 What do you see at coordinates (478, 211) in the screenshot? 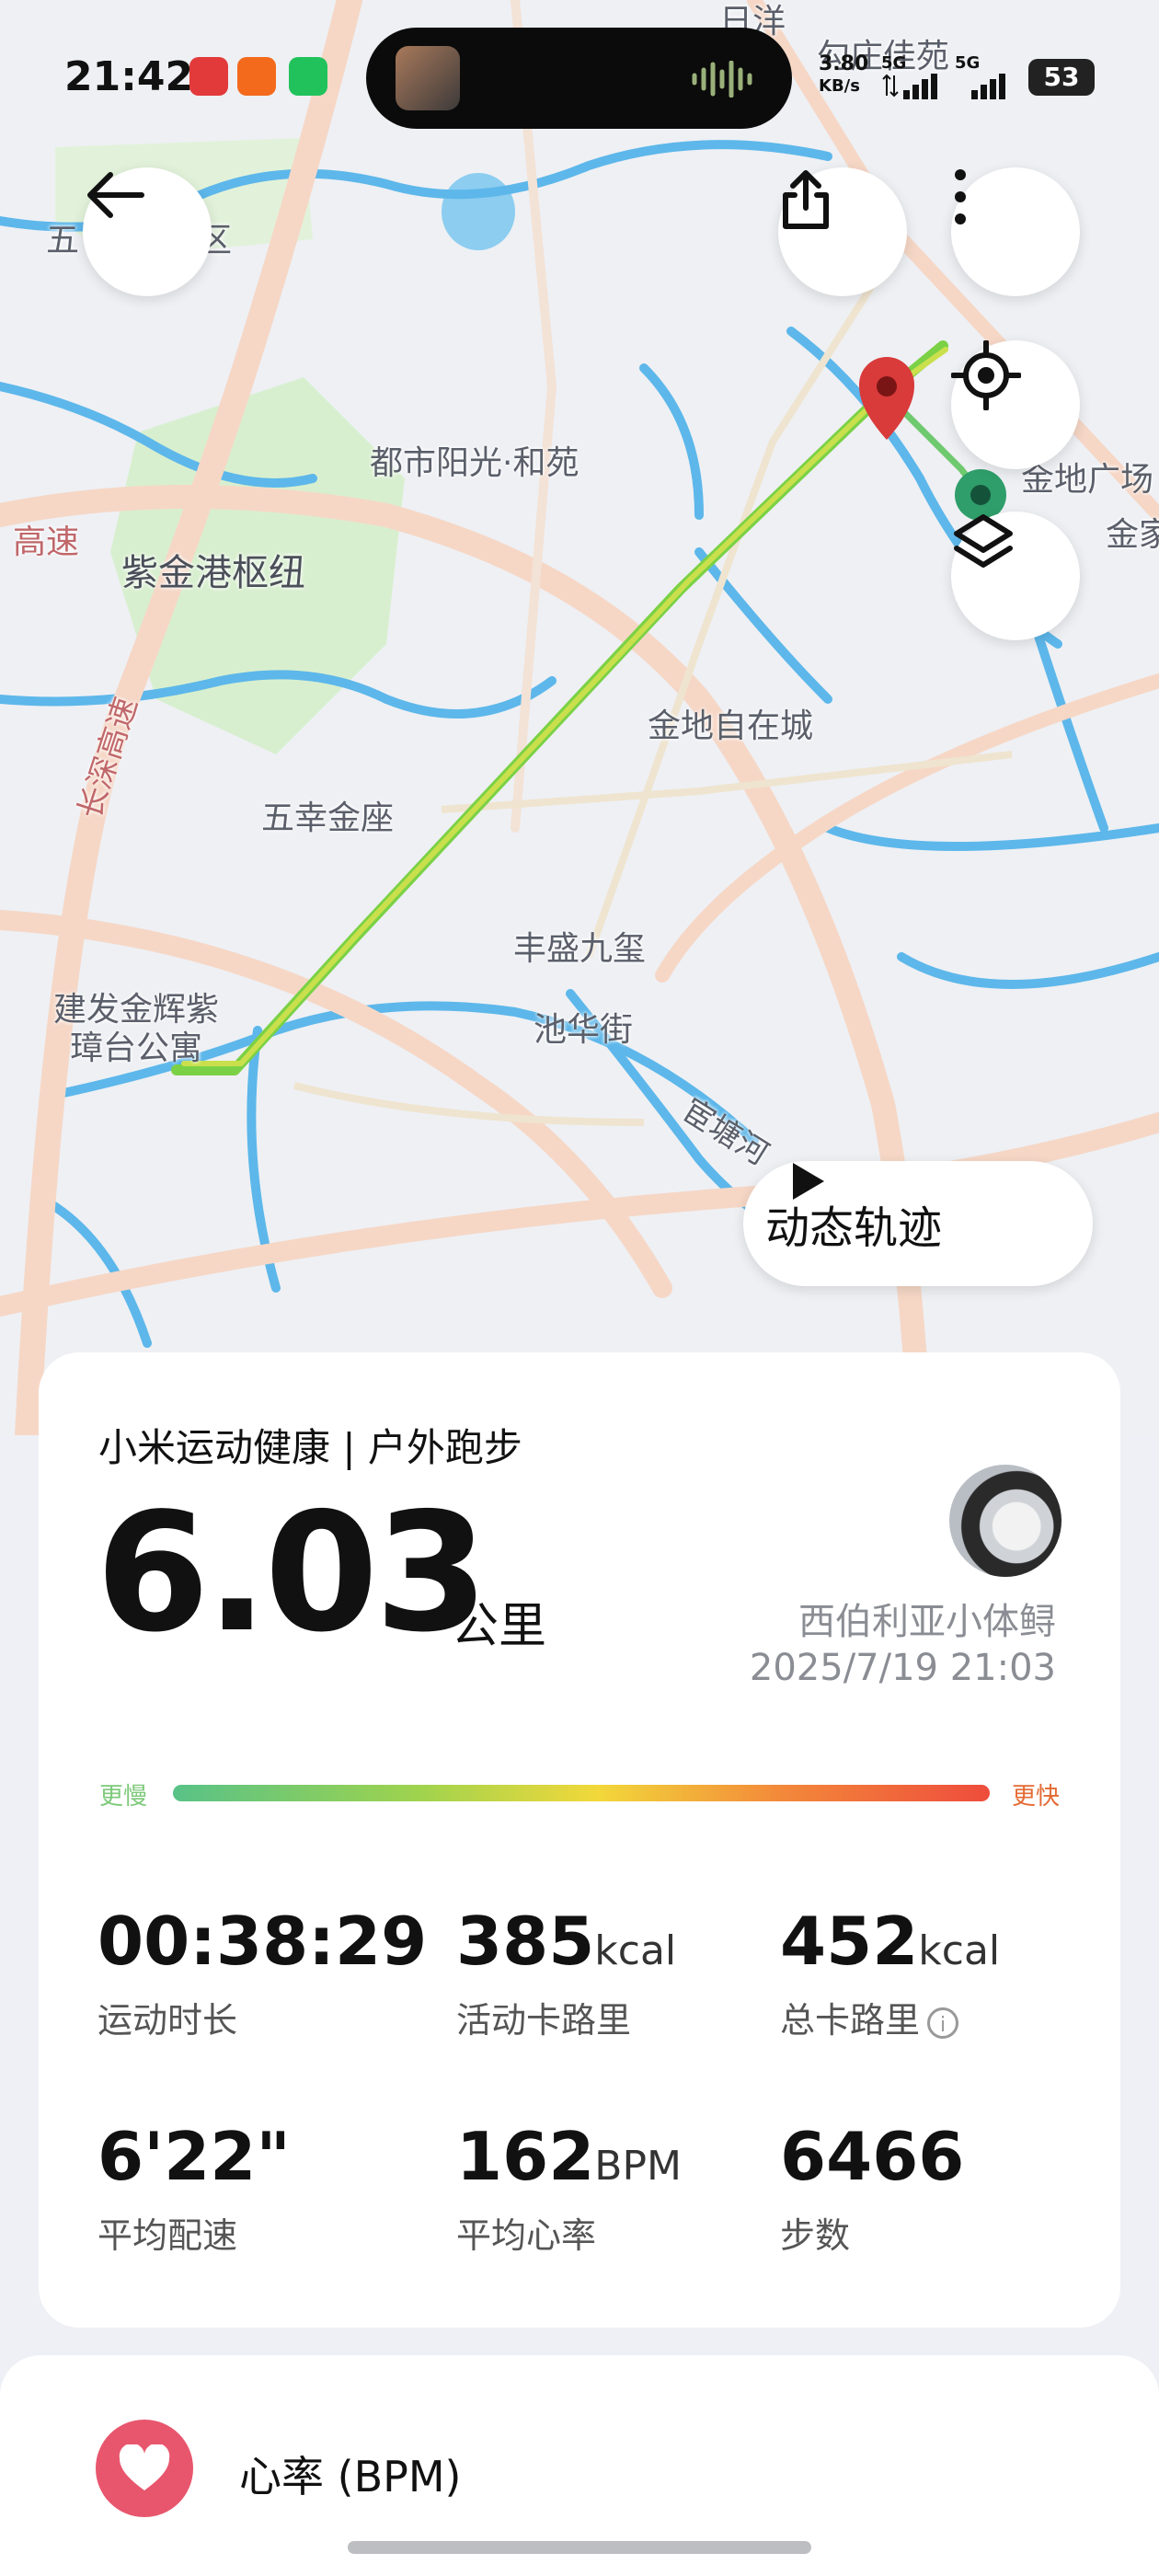
I see `pond` at bounding box center [478, 211].